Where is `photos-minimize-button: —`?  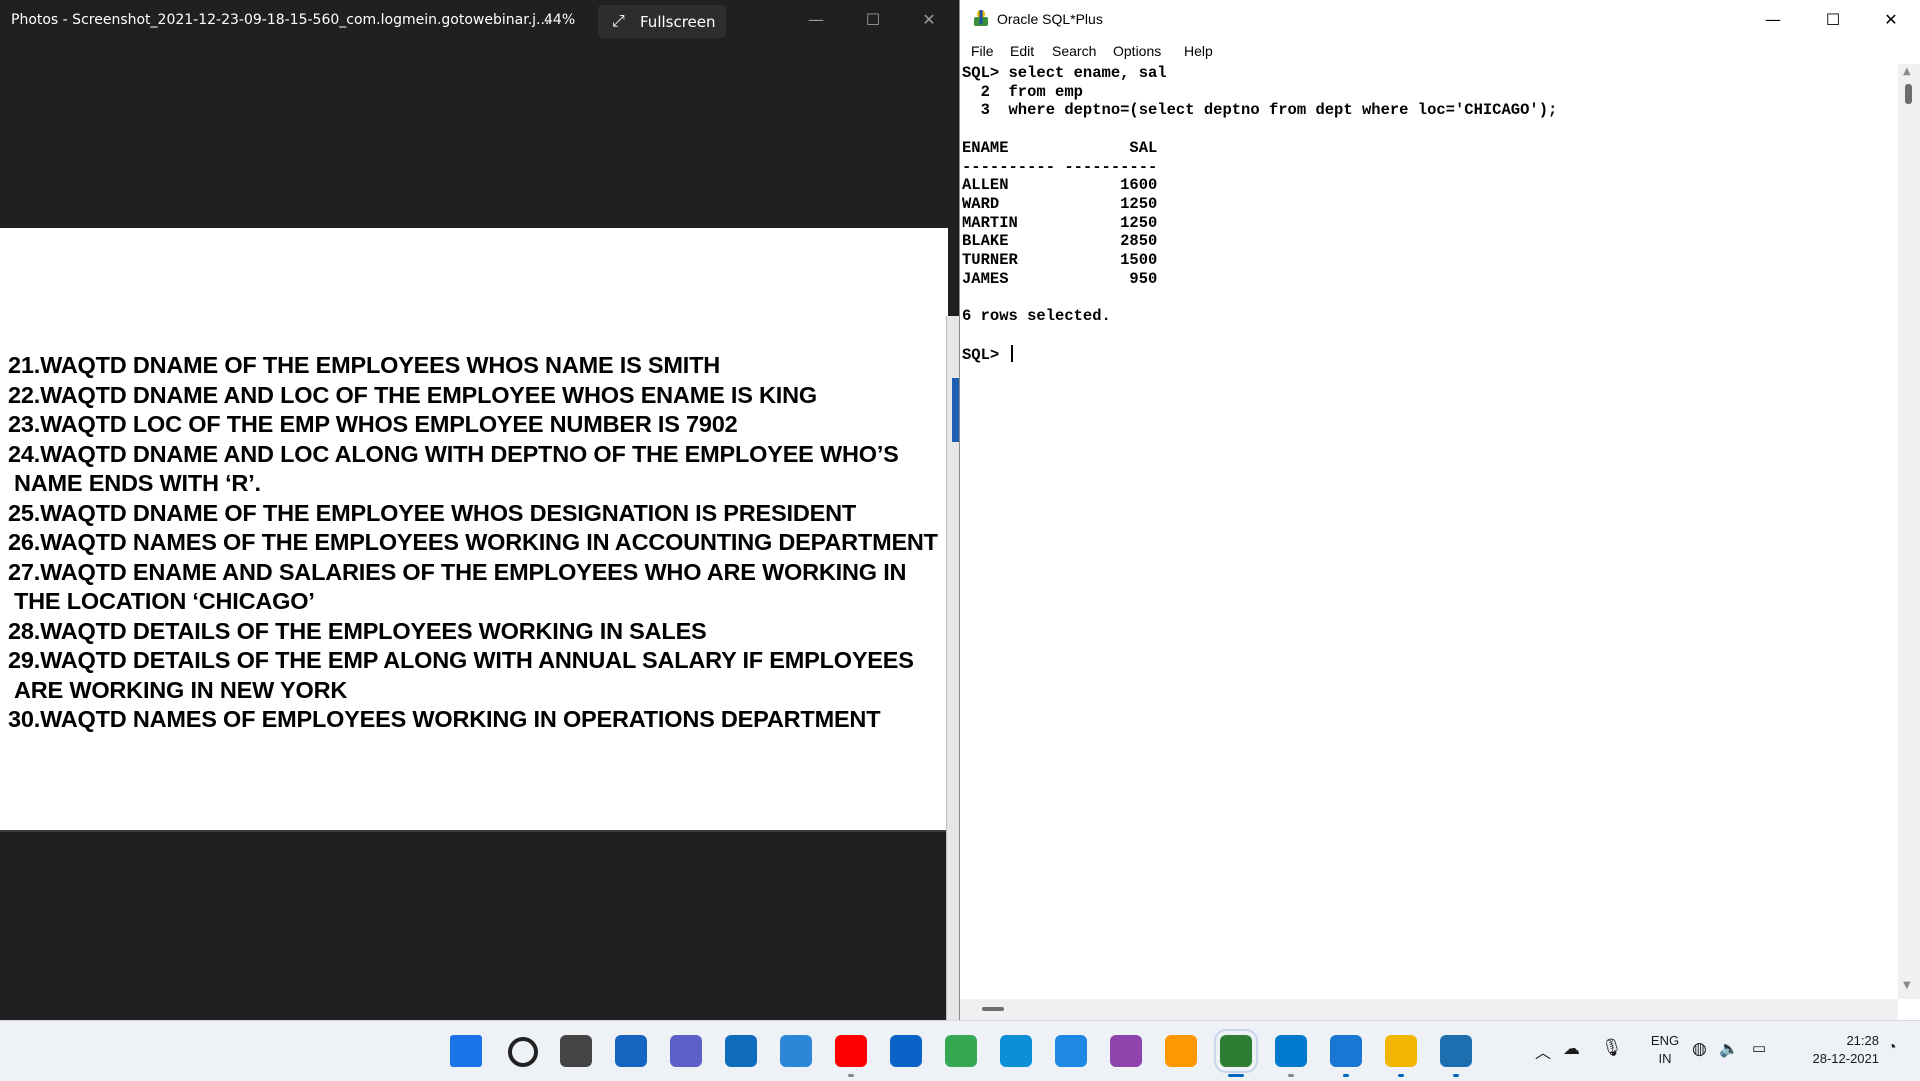 photos-minimize-button: — is located at coordinates (816, 20).